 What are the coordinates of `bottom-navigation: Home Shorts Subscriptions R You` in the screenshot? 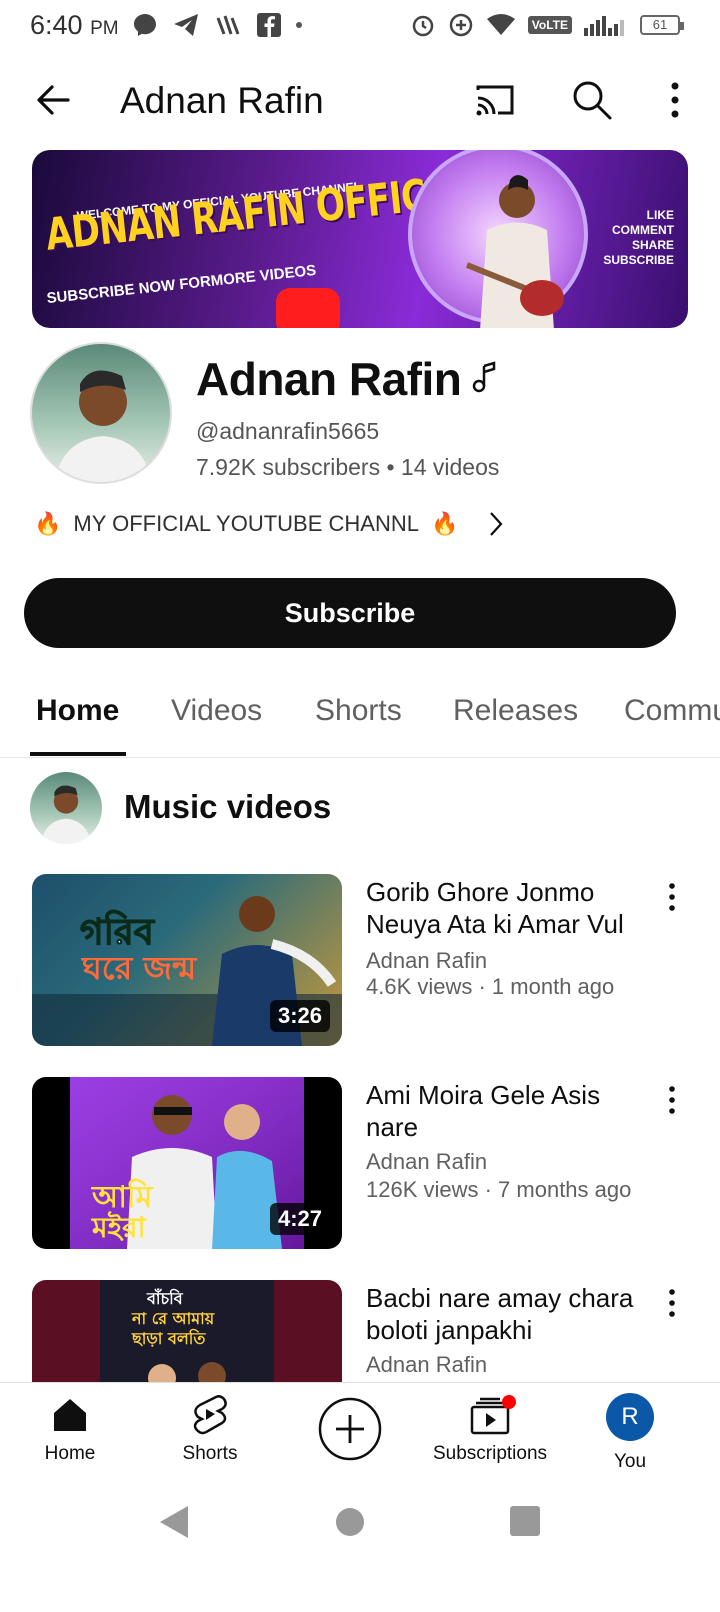 It's located at (360, 1432).